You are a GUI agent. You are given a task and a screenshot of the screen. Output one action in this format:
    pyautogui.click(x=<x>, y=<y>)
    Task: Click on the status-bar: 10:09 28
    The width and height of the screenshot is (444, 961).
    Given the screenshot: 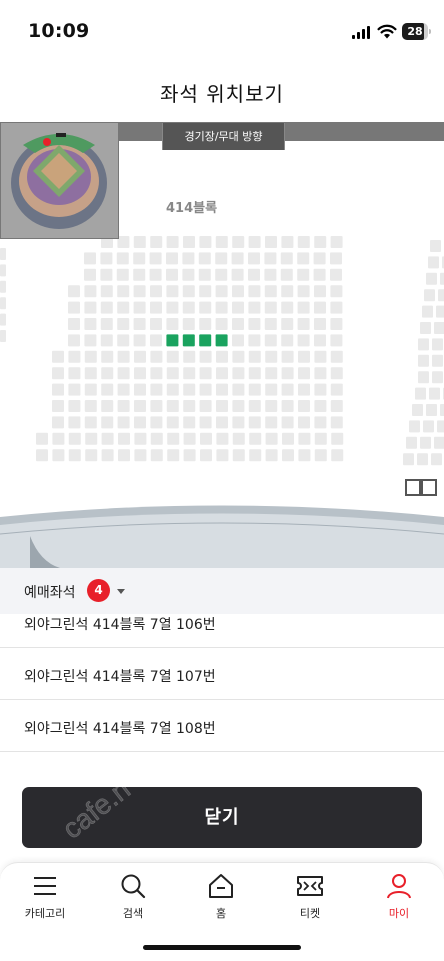 What is the action you would take?
    pyautogui.click(x=222, y=28)
    